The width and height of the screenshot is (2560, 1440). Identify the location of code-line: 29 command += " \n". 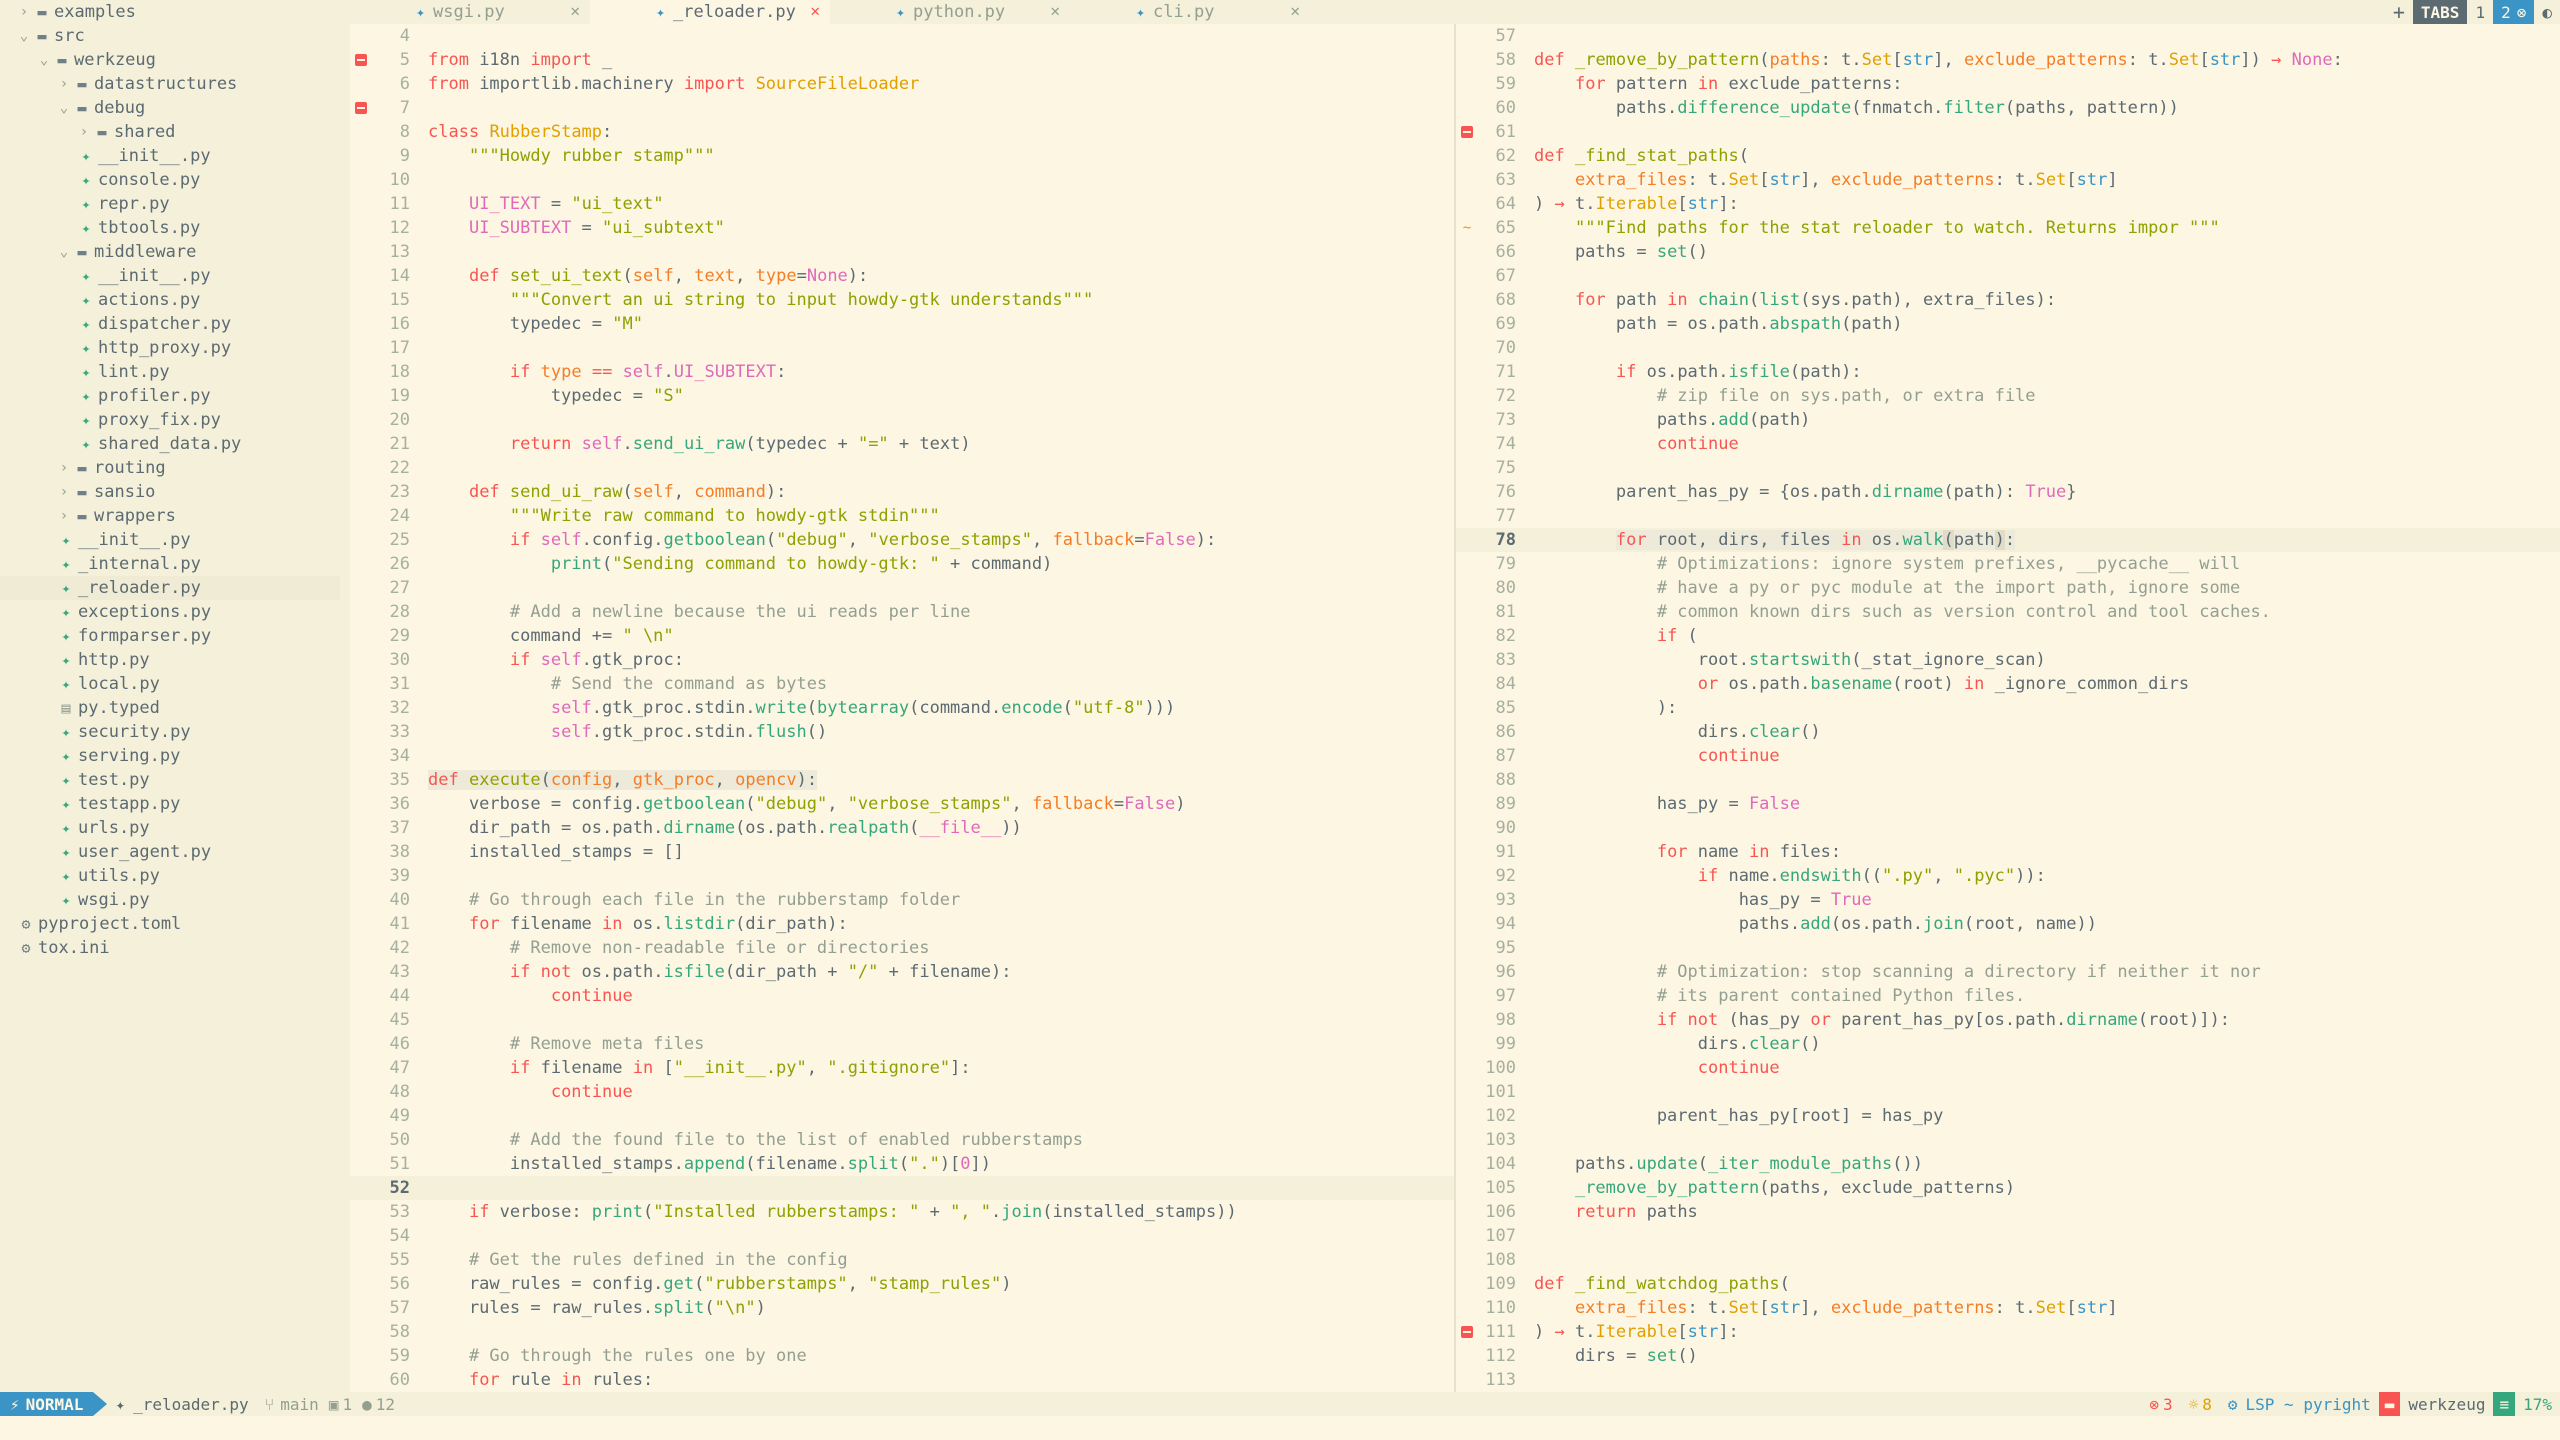
(902, 636).